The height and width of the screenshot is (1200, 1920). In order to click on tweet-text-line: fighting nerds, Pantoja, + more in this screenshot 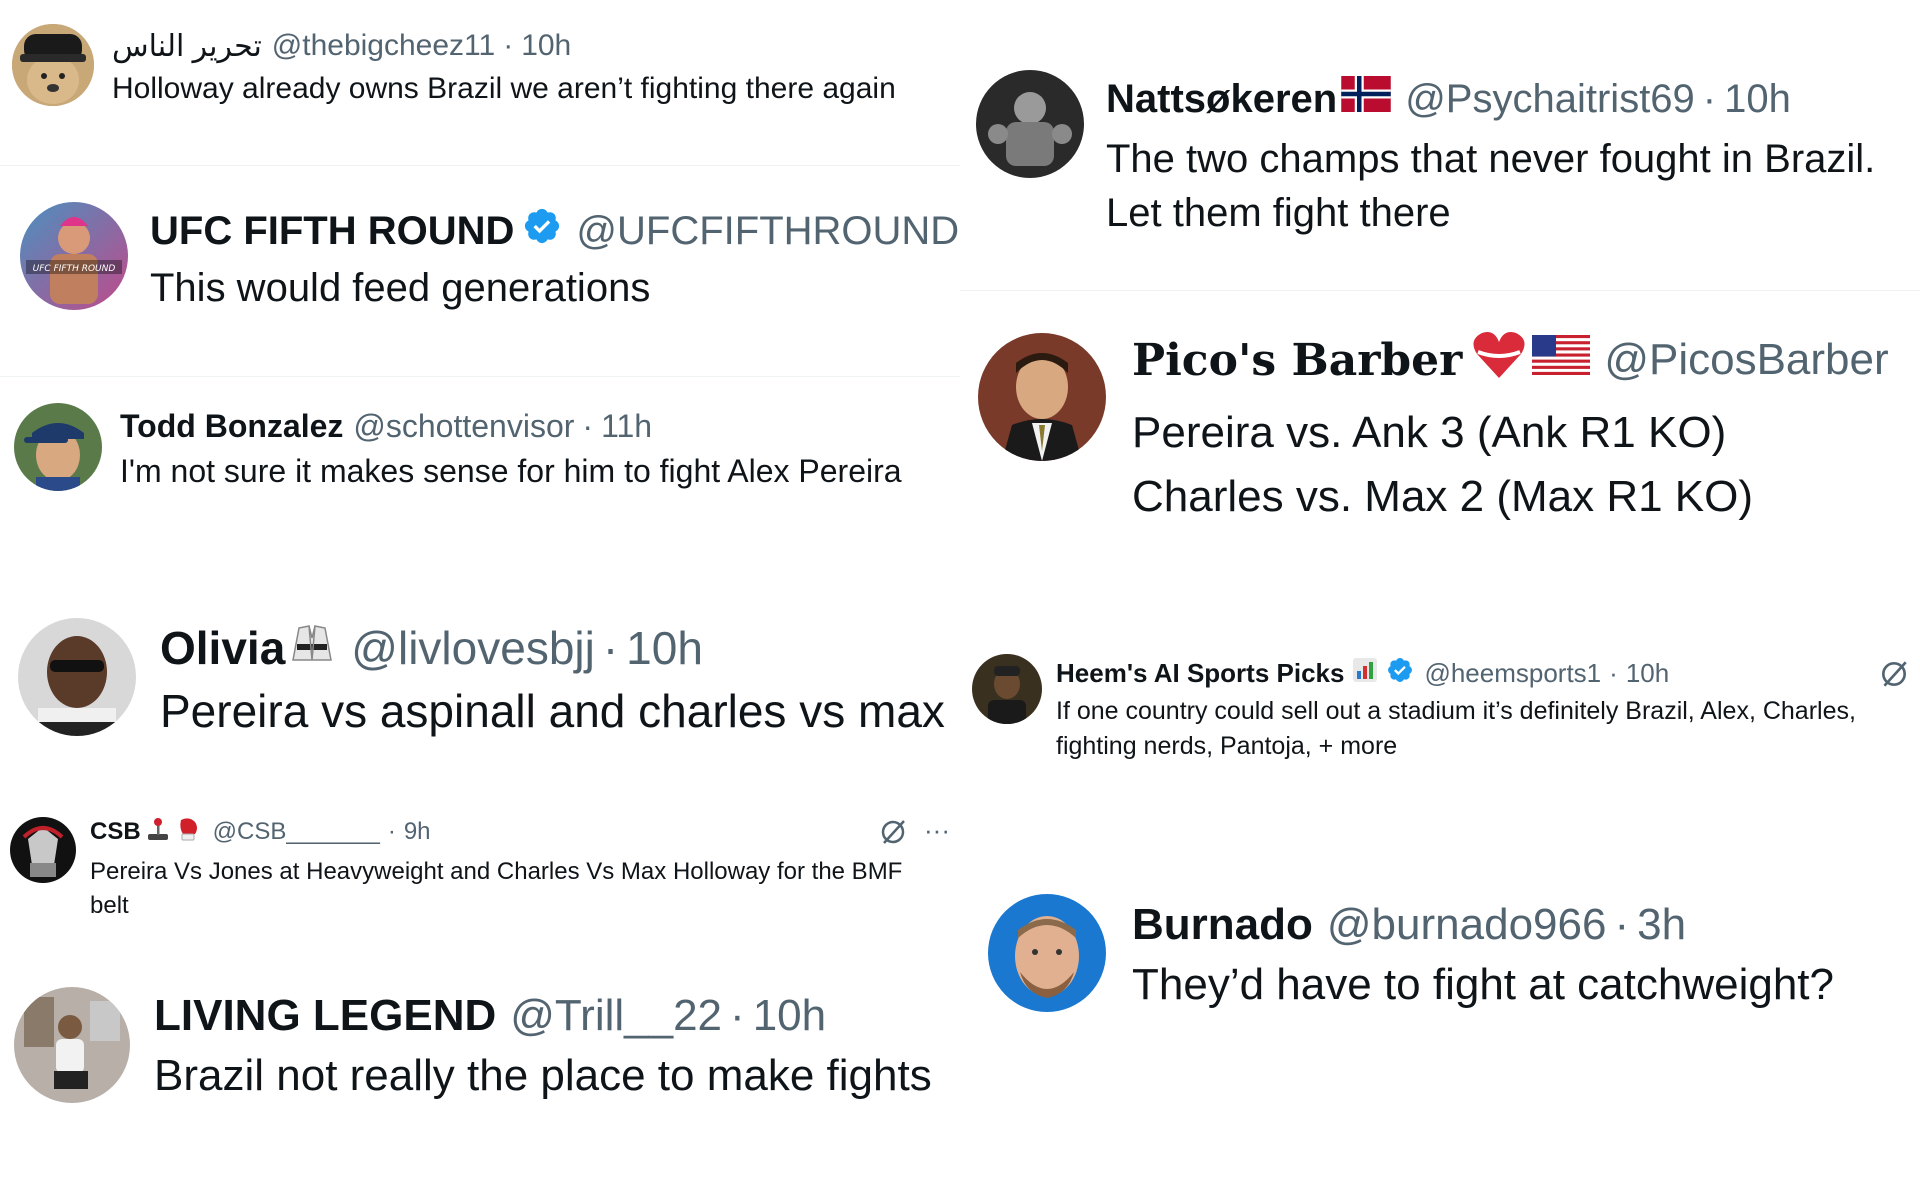, I will do `click(1227, 746)`.